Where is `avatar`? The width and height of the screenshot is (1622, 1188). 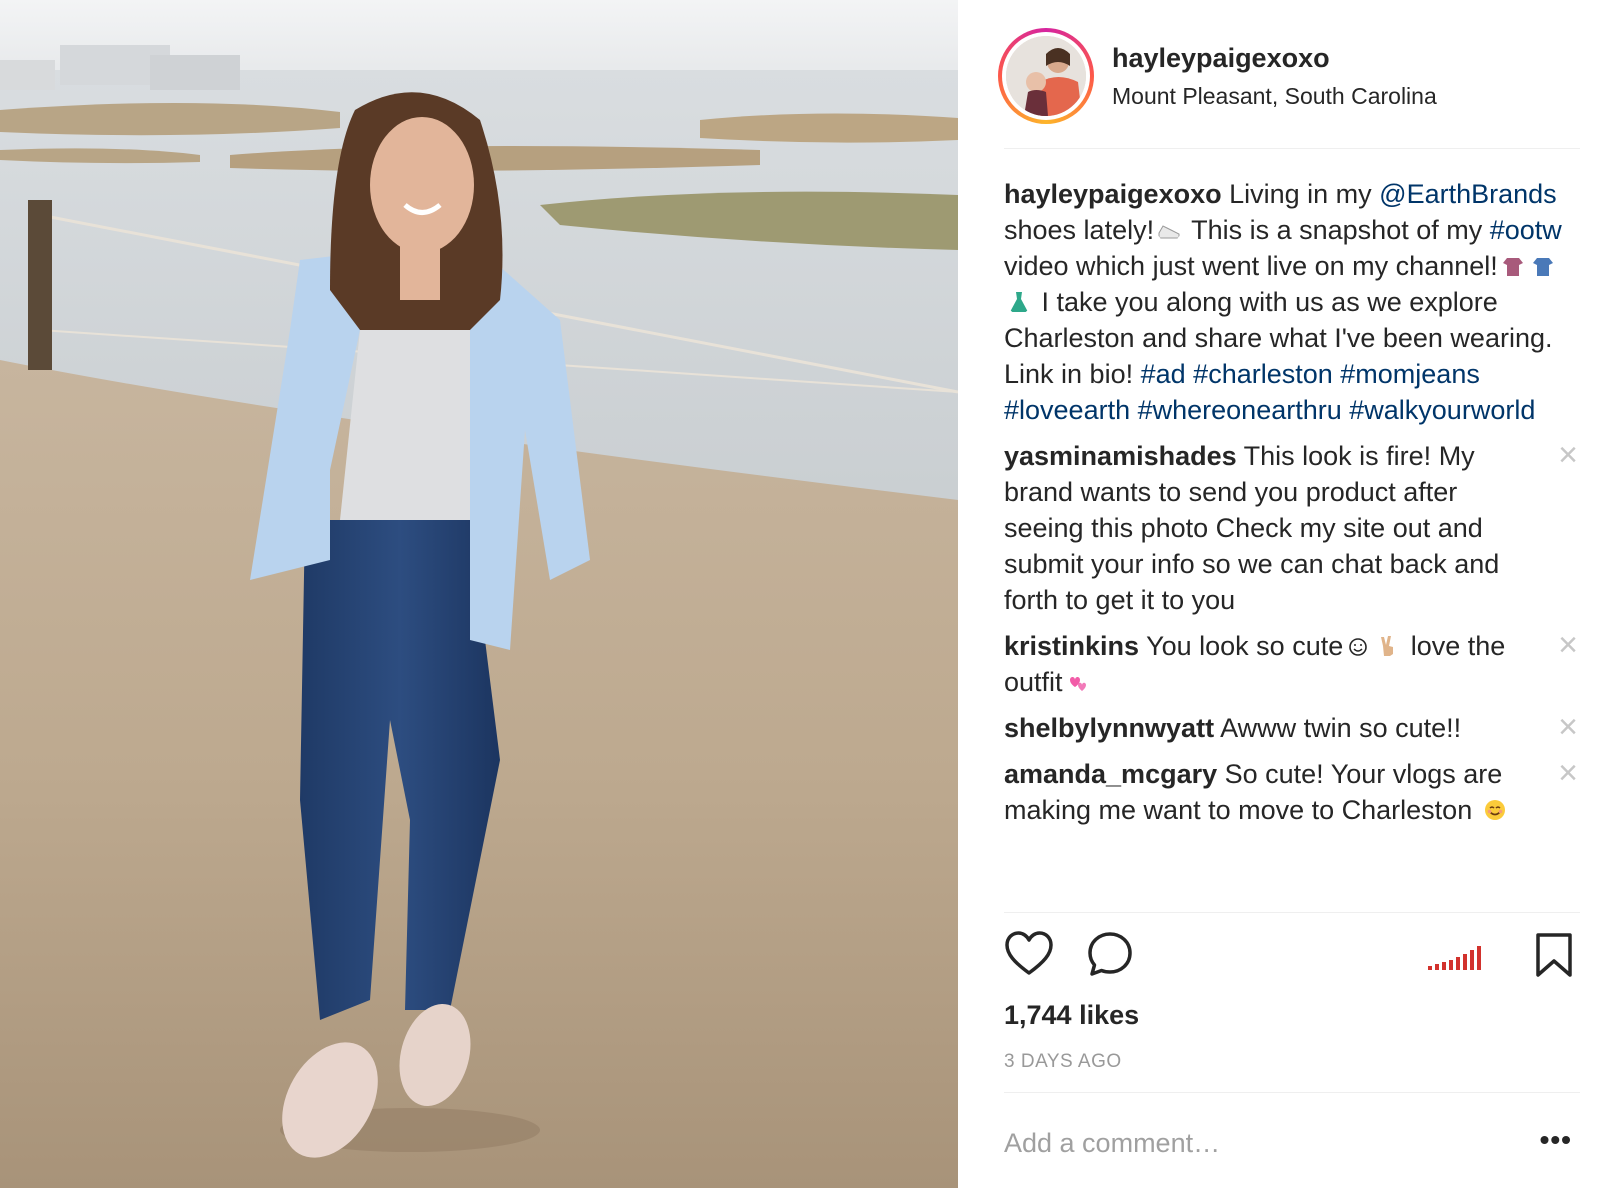
avatar is located at coordinates (1046, 76).